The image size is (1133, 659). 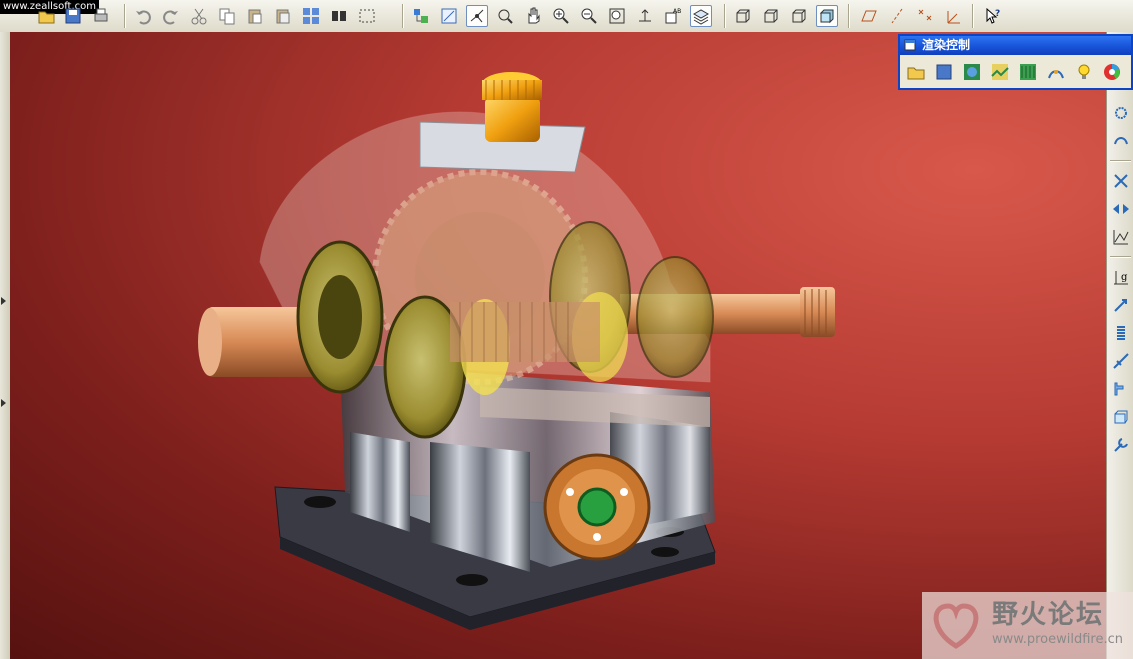 What do you see at coordinates (1120, 276) in the screenshot?
I see `chart-icon: g` at bounding box center [1120, 276].